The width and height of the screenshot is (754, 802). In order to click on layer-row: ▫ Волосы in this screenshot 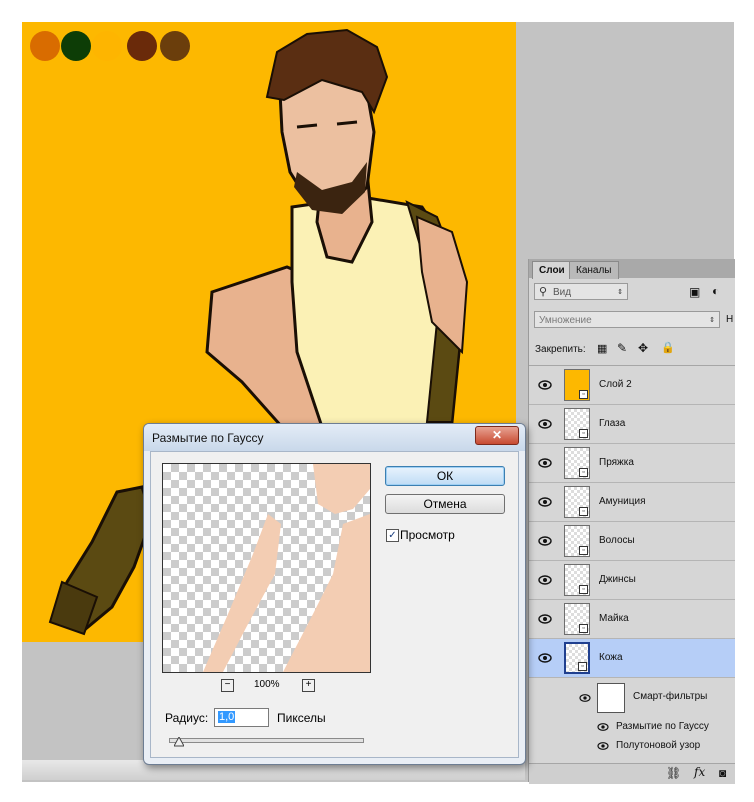, I will do `click(632, 541)`.